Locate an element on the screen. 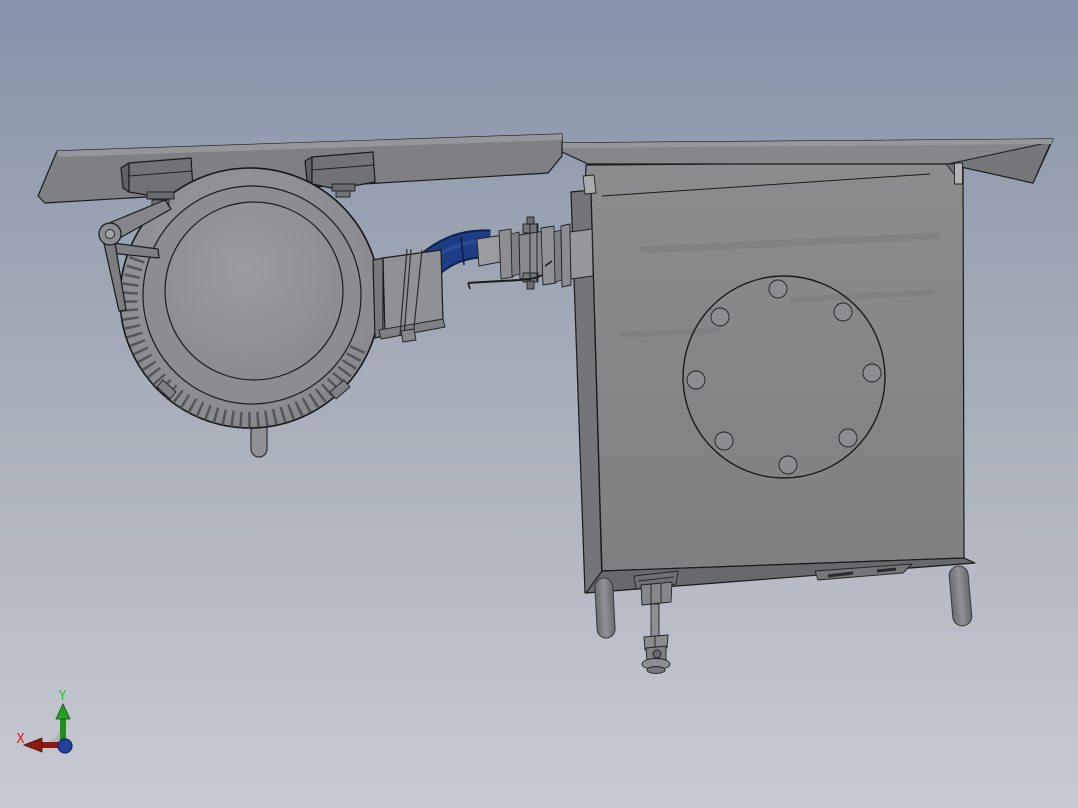 The width and height of the screenshot is (1078, 808). strap-clip is located at coordinates (408, 335).